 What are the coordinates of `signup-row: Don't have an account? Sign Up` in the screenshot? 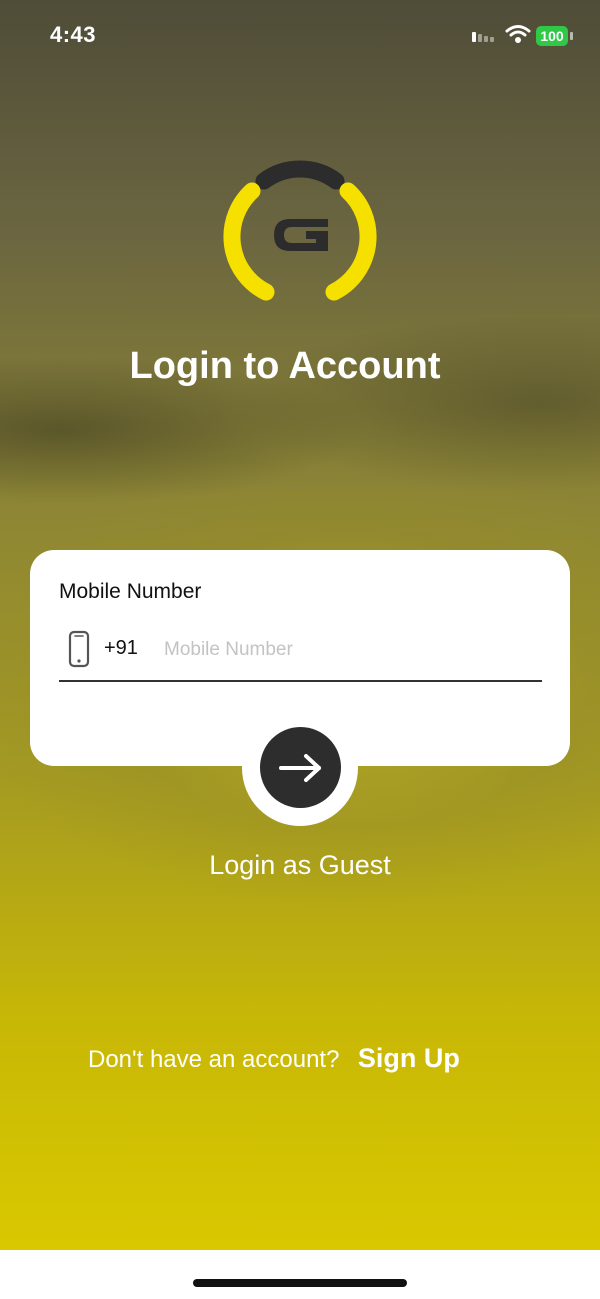 It's located at (274, 1058).